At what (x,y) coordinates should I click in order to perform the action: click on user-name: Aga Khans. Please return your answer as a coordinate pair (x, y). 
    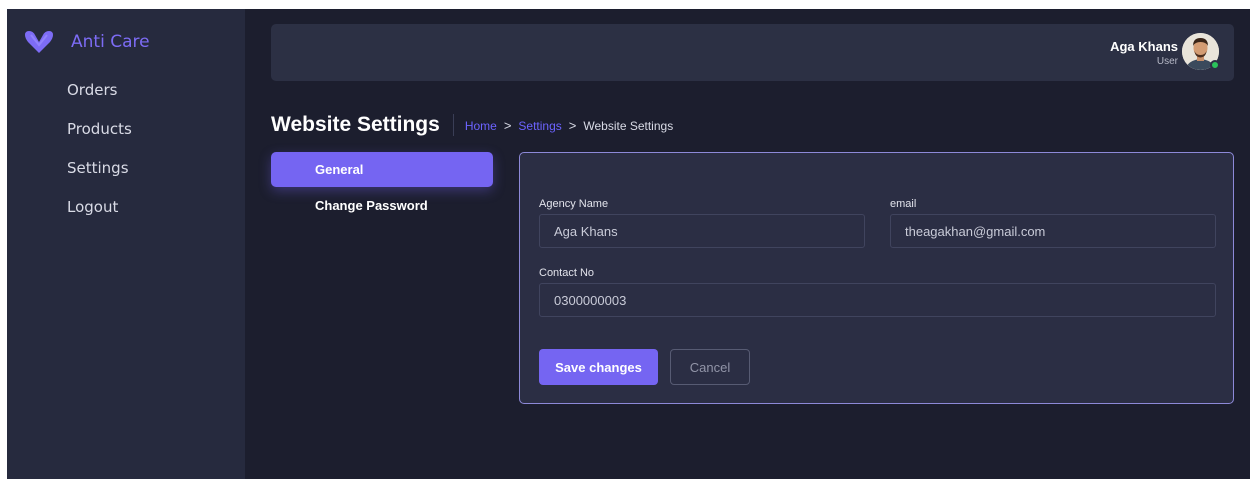
    Looking at the image, I should click on (1144, 46).